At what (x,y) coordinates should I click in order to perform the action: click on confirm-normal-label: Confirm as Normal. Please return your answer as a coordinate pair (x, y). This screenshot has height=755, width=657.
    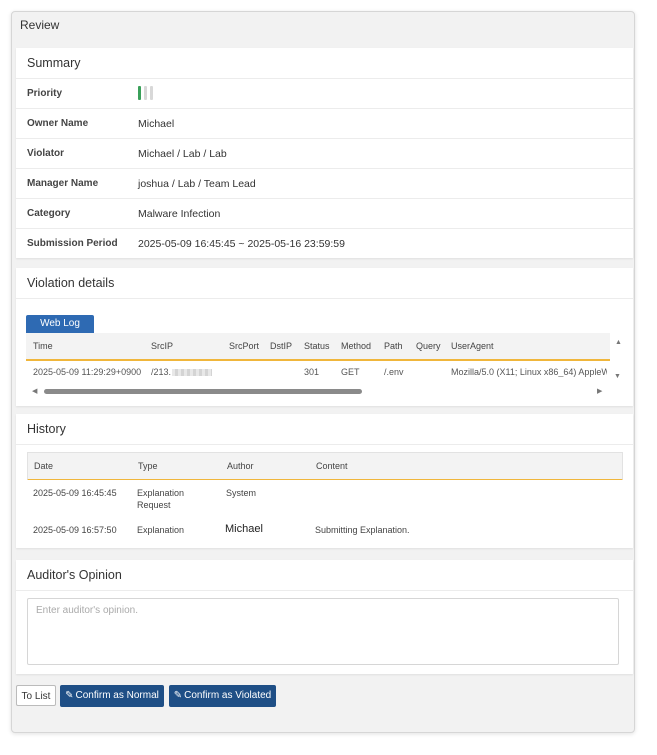
    Looking at the image, I should click on (117, 695).